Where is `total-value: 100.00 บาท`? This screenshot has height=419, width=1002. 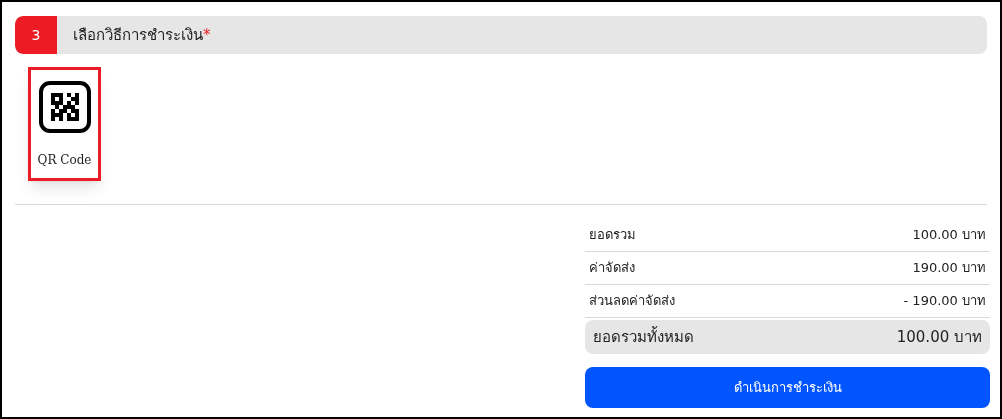
total-value: 100.00 บาท is located at coordinates (939, 337).